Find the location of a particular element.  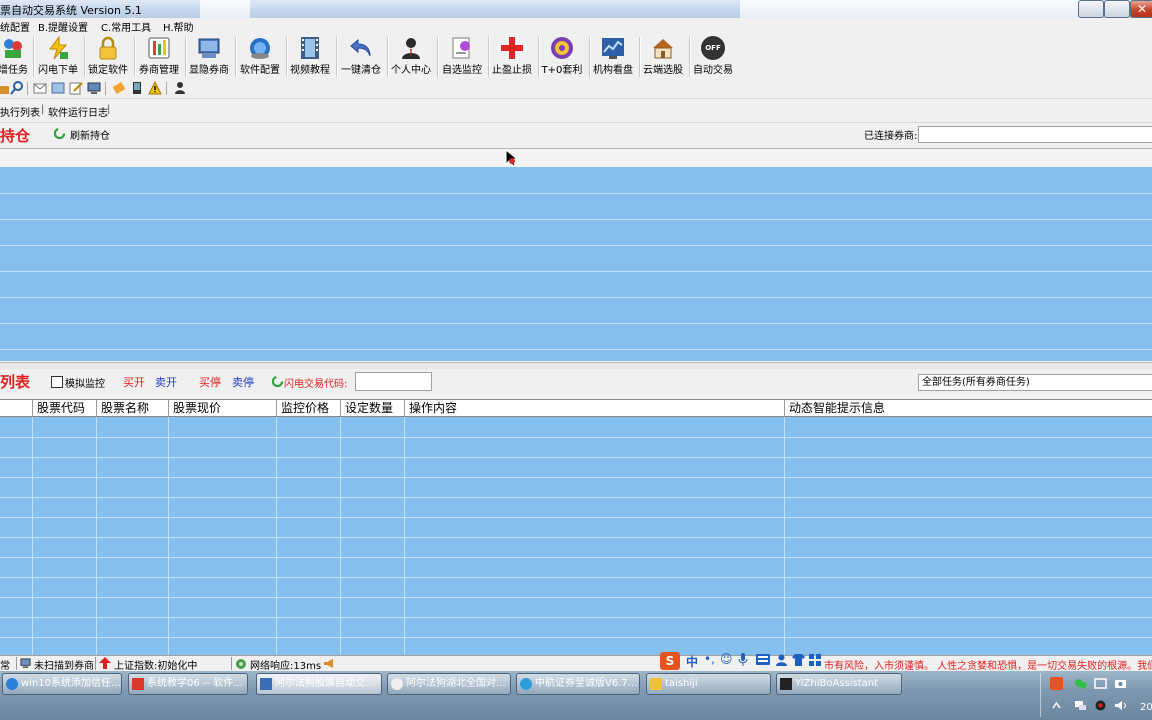

sogou-tray-icon is located at coordinates (1056, 683).